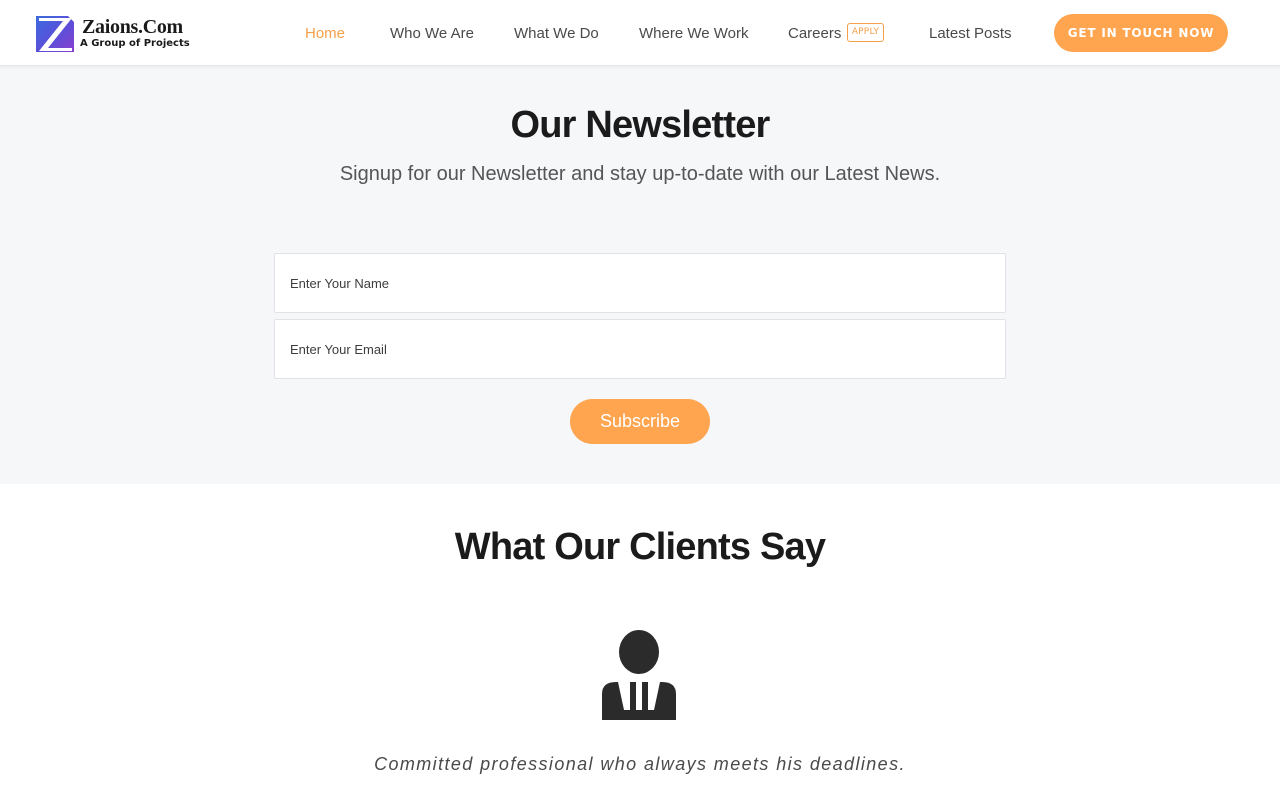  I want to click on get-in-touch-button: GET IN TOUCH NOW, so click(1141, 33).